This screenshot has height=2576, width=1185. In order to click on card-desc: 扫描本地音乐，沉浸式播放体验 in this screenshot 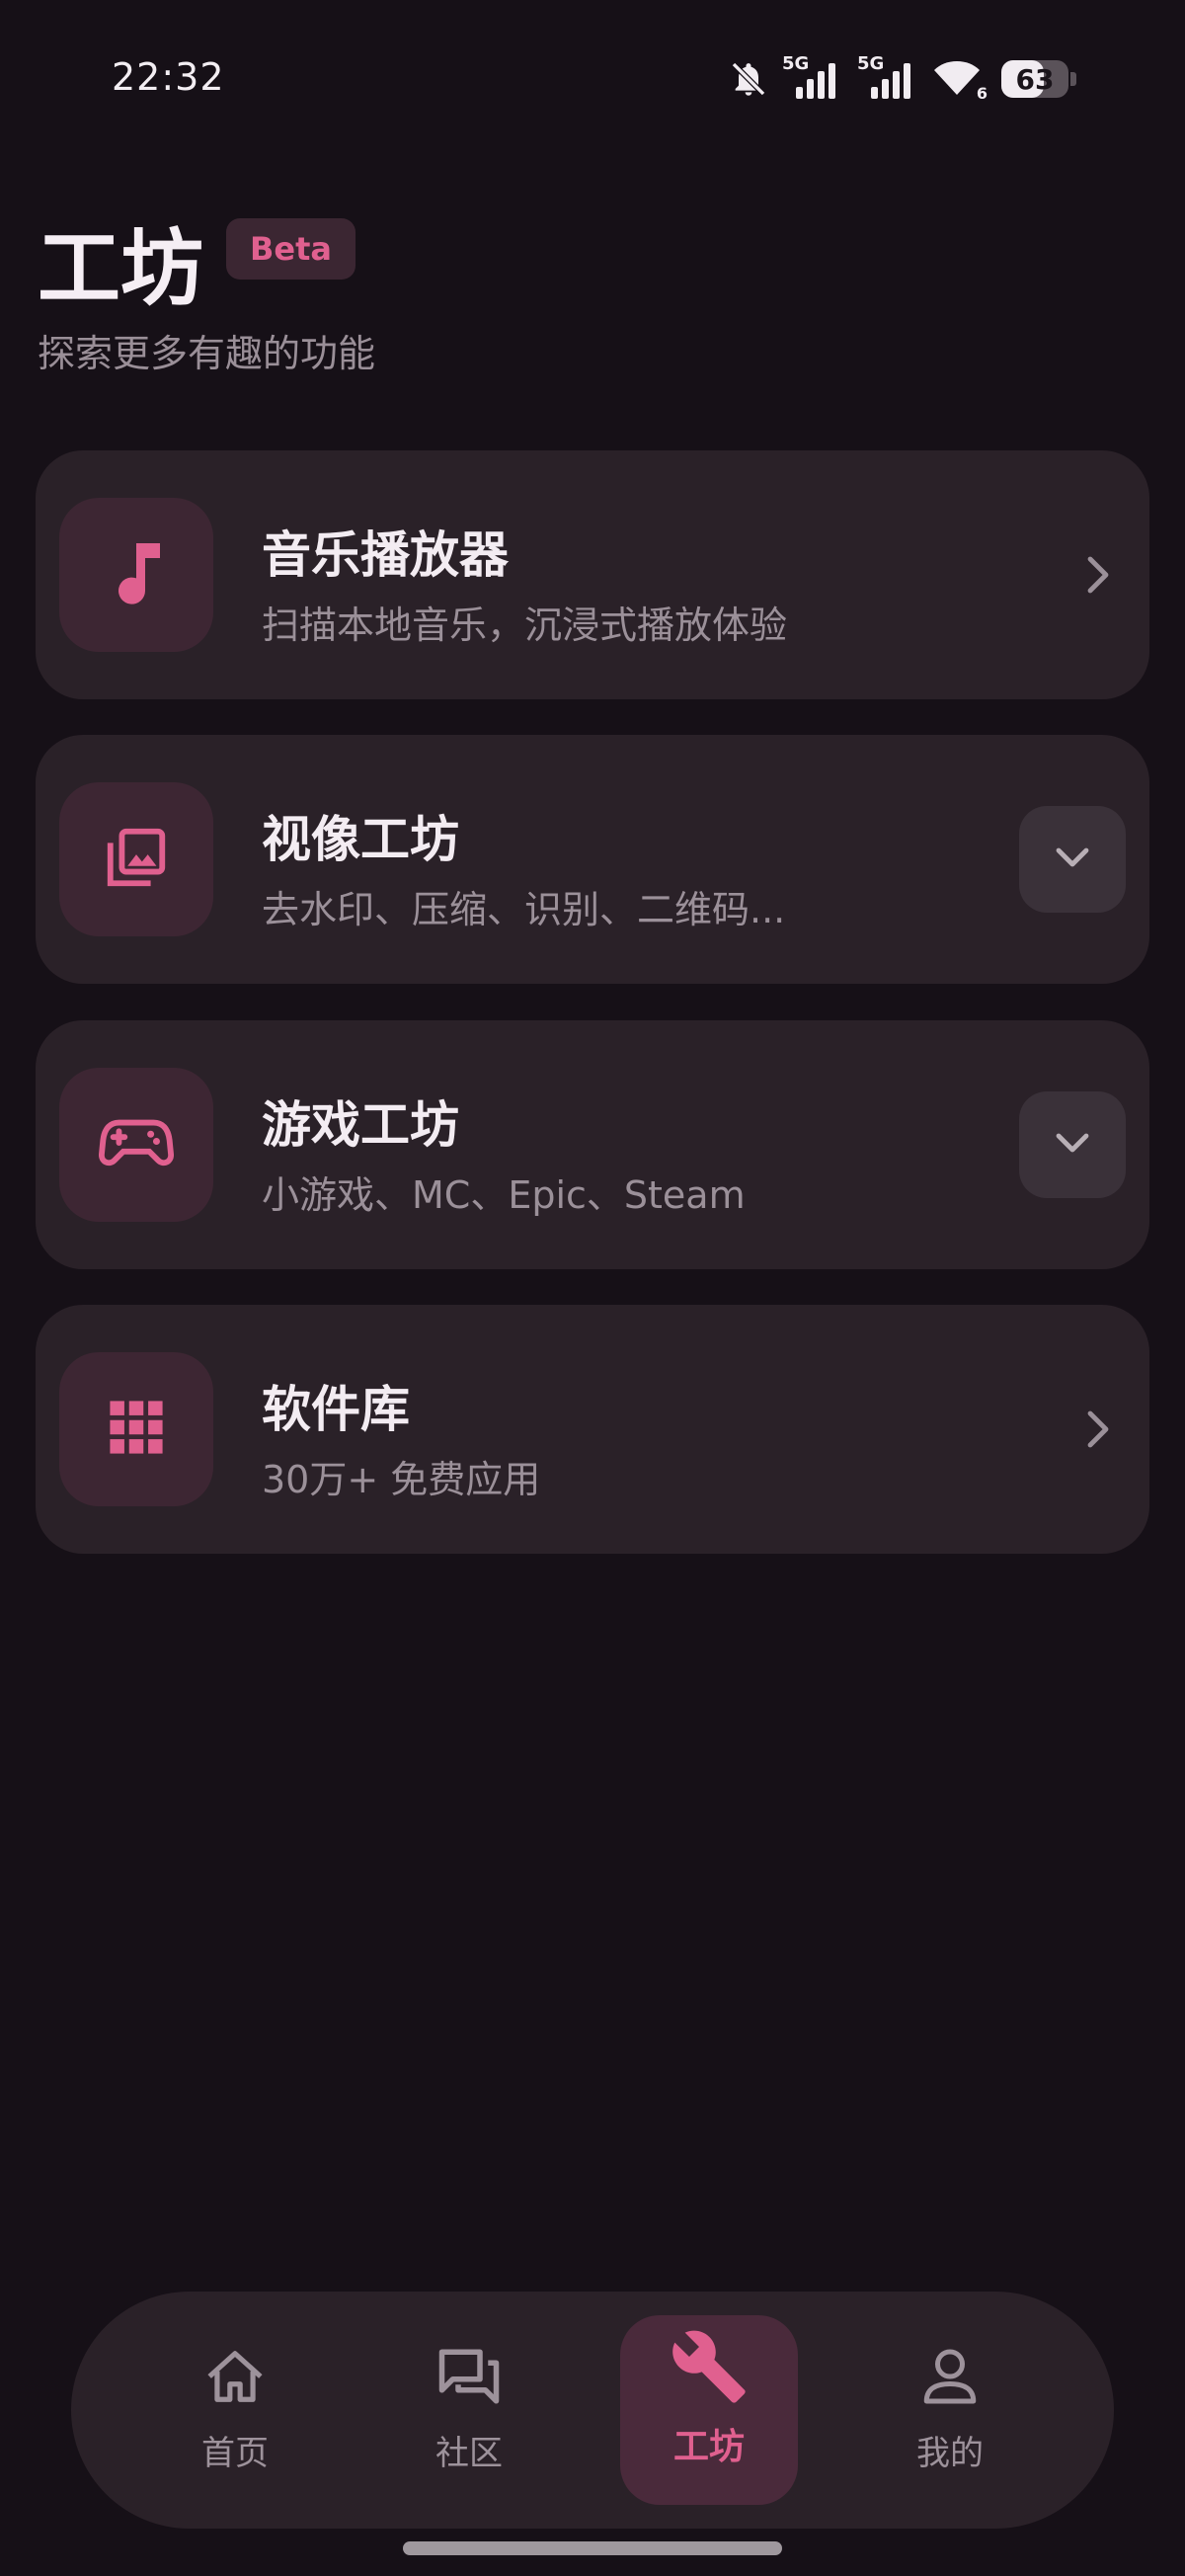, I will do `click(525, 625)`.